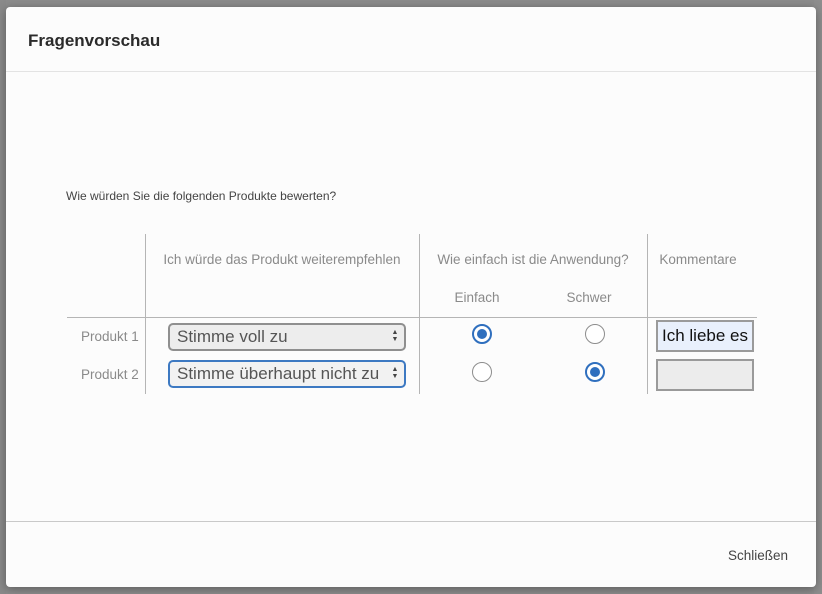 The image size is (822, 594). Describe the element at coordinates (533, 259) in the screenshot. I see `column-header-ease: Wie einfach ist die Anwendung?` at that location.